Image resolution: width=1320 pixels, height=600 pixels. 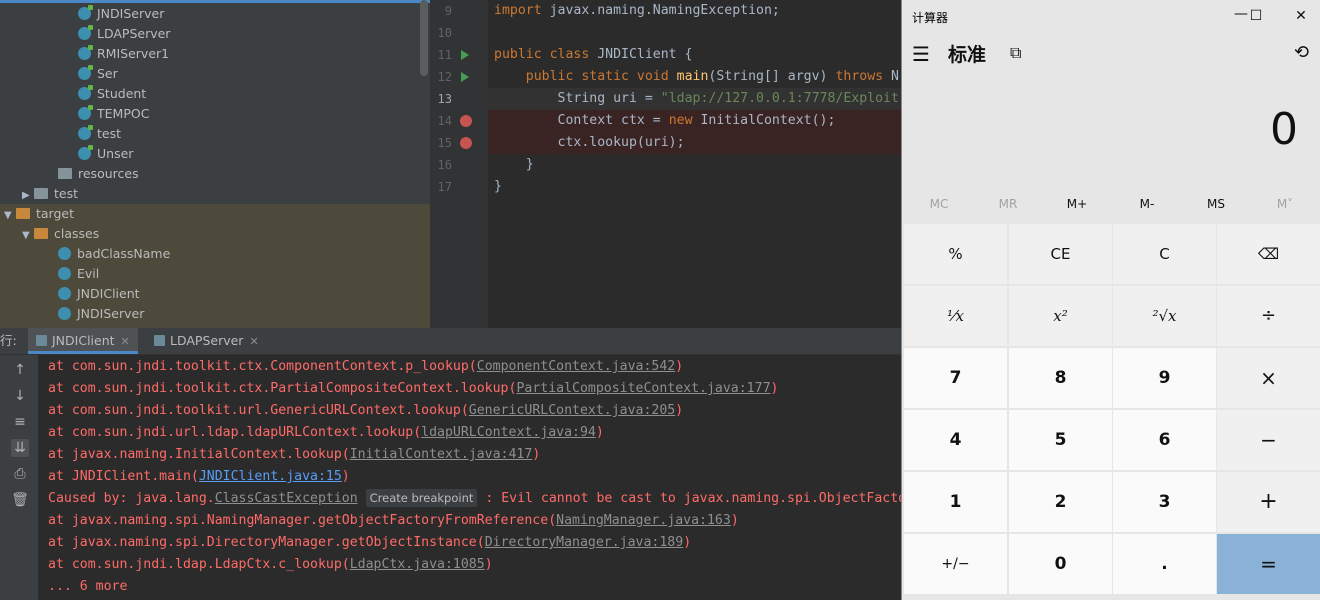 I want to click on tab-ldapserver: LDAPServer ✕, so click(x=206, y=341).